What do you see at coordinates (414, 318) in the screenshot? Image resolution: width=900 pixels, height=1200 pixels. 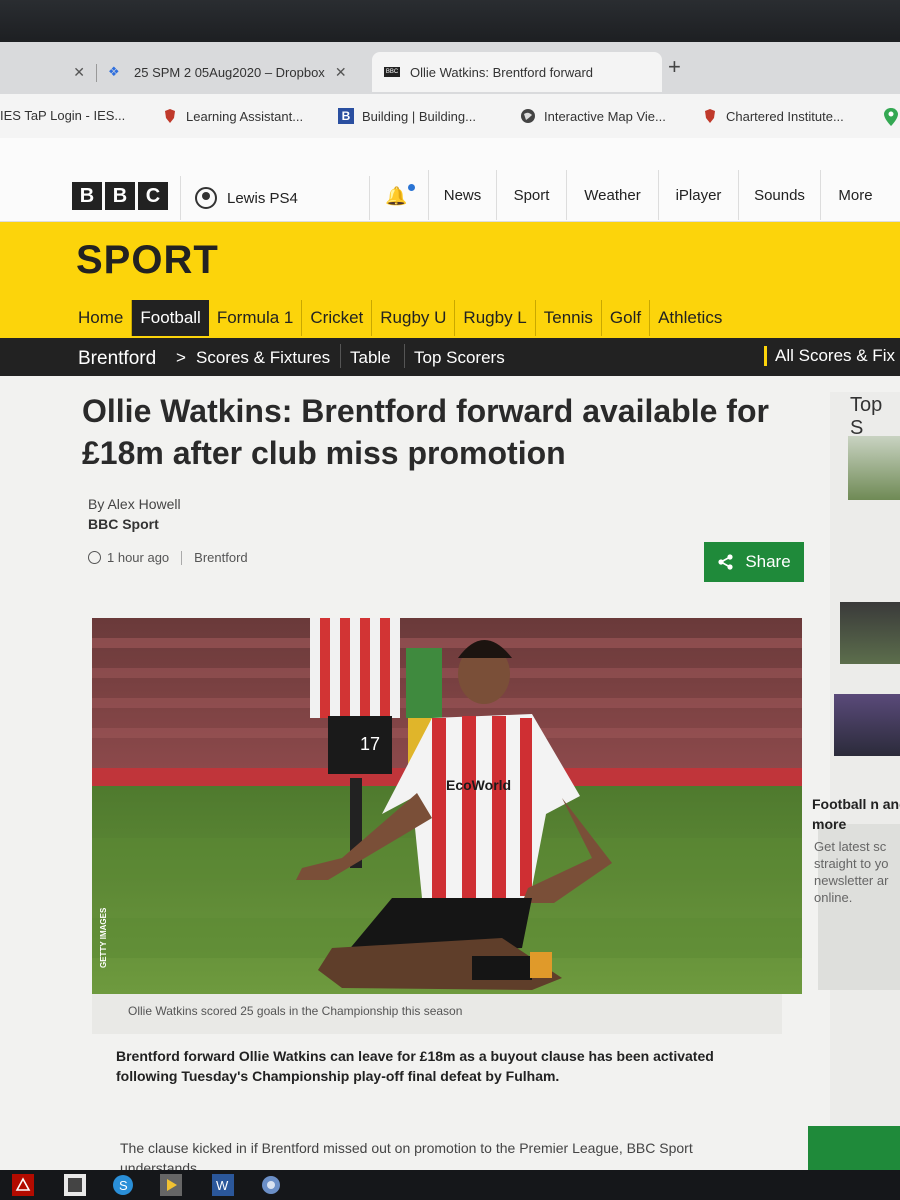 I see `subnav-rugby-union: Rugby U` at bounding box center [414, 318].